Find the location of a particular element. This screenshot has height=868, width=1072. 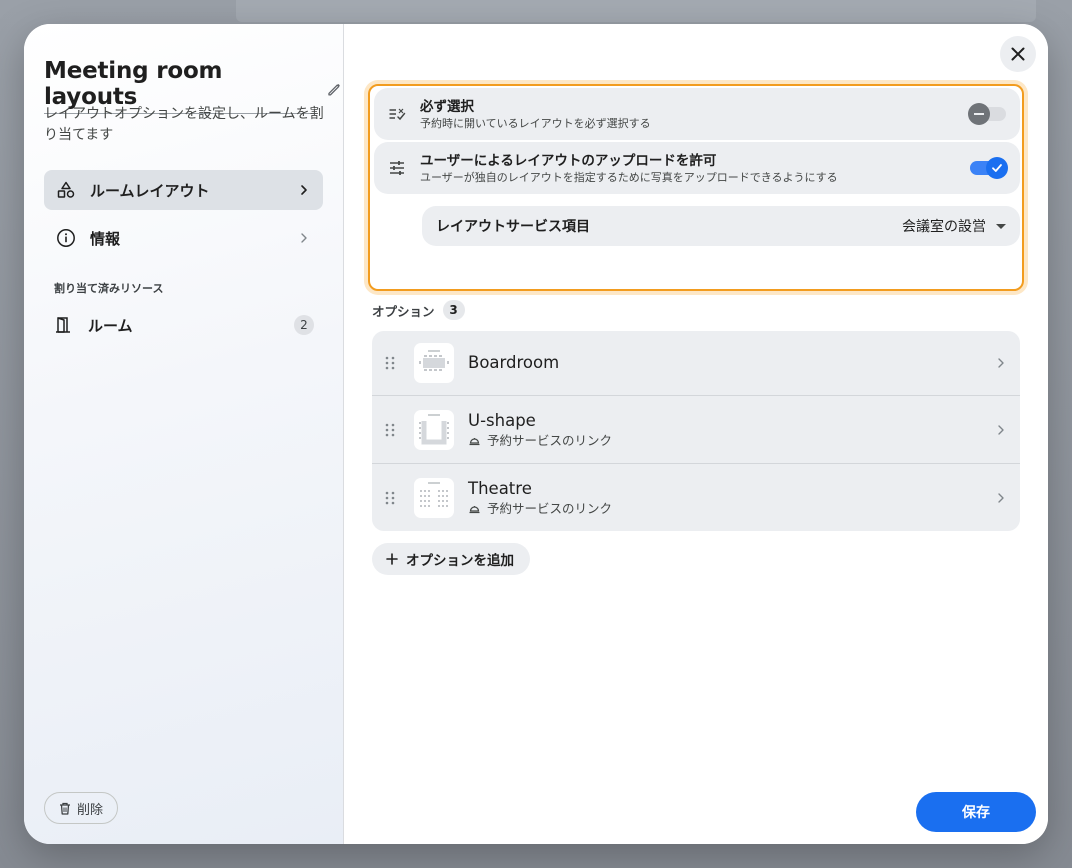

option-row-theatre: Theatre 予約サービスのリンク is located at coordinates (696, 497).